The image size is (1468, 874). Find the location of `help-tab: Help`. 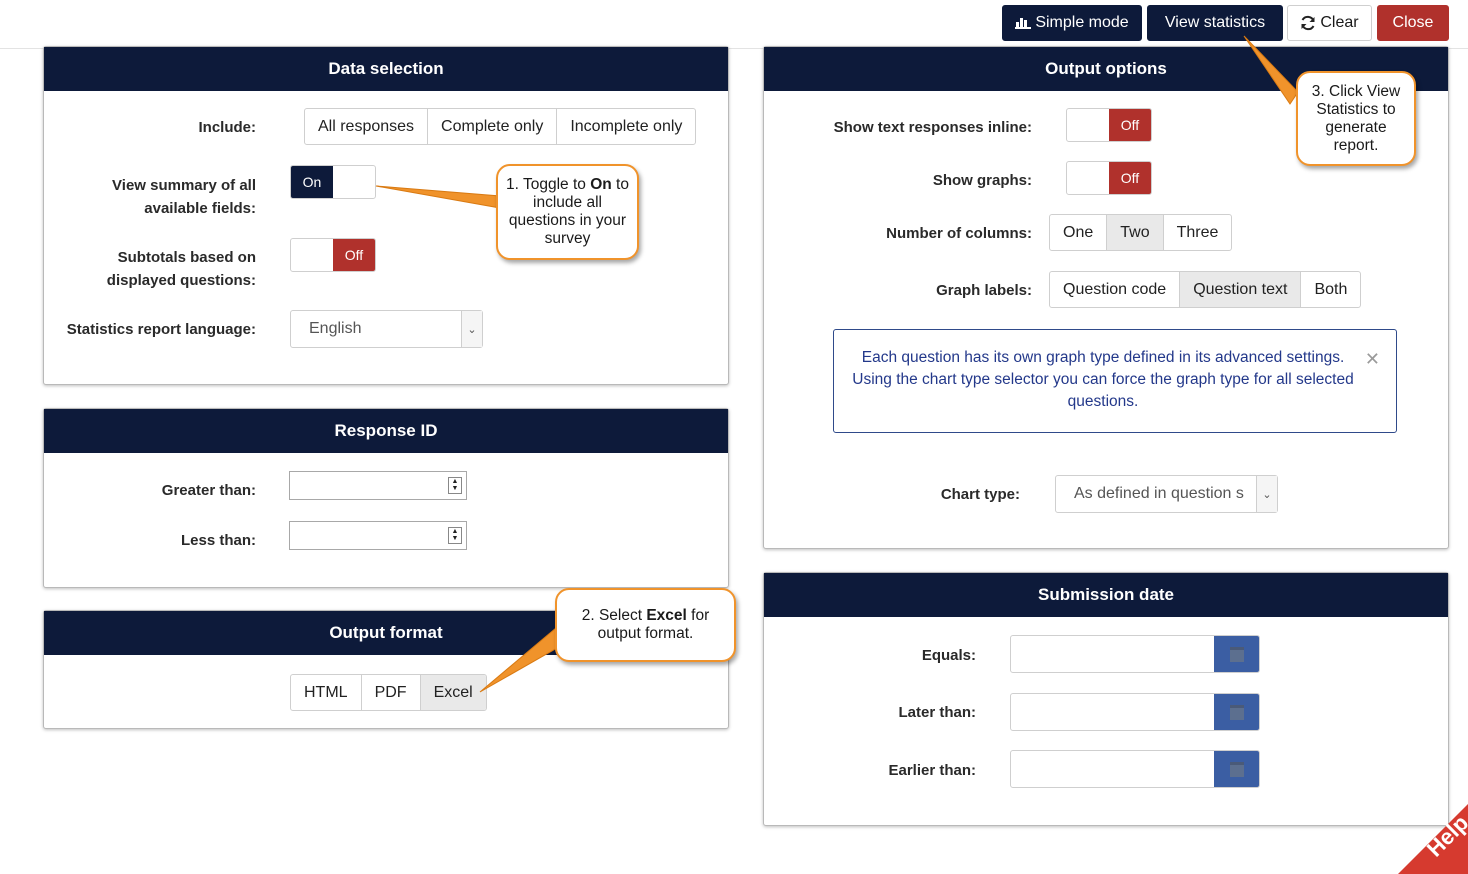

help-tab: Help is located at coordinates (1423, 824).